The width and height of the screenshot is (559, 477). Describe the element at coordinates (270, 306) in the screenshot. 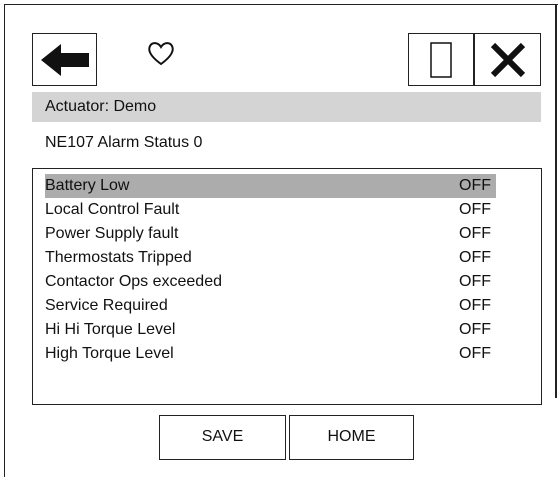

I see `list-item-service-required: Service Required OFF` at that location.